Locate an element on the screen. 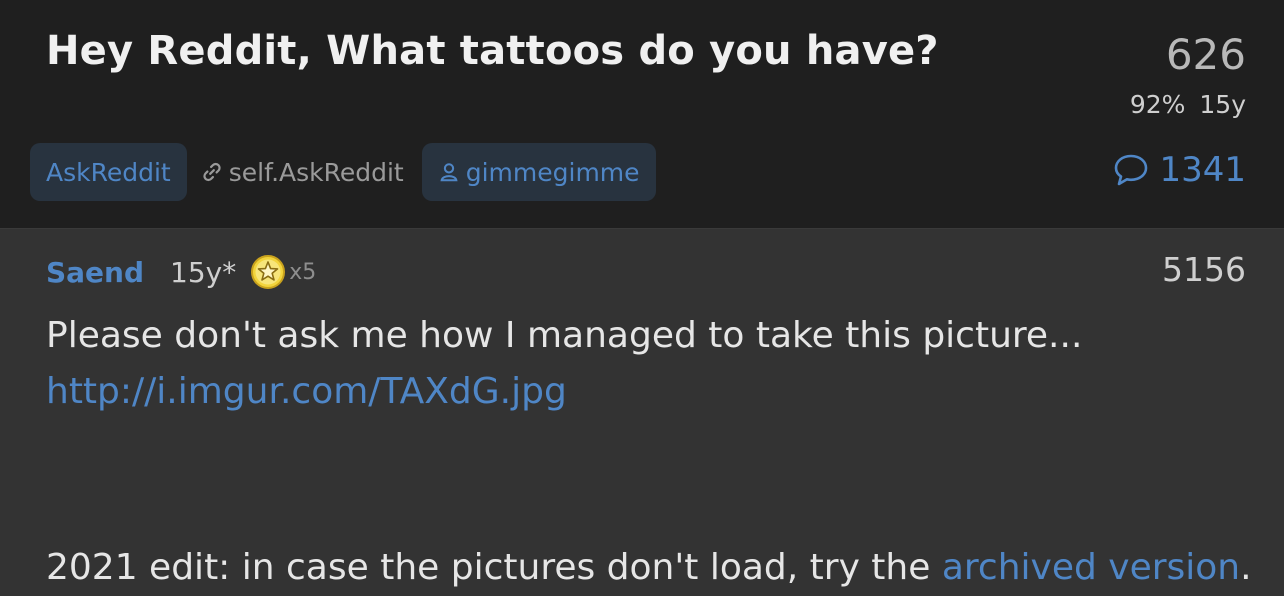 This screenshot has height=596, width=1284. image-link: http://i.imgur.com/TAXdG.jpg is located at coordinates (306, 391).